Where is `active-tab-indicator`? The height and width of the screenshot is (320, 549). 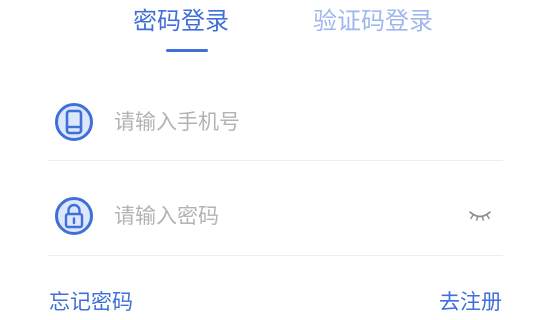
active-tab-indicator is located at coordinates (187, 50).